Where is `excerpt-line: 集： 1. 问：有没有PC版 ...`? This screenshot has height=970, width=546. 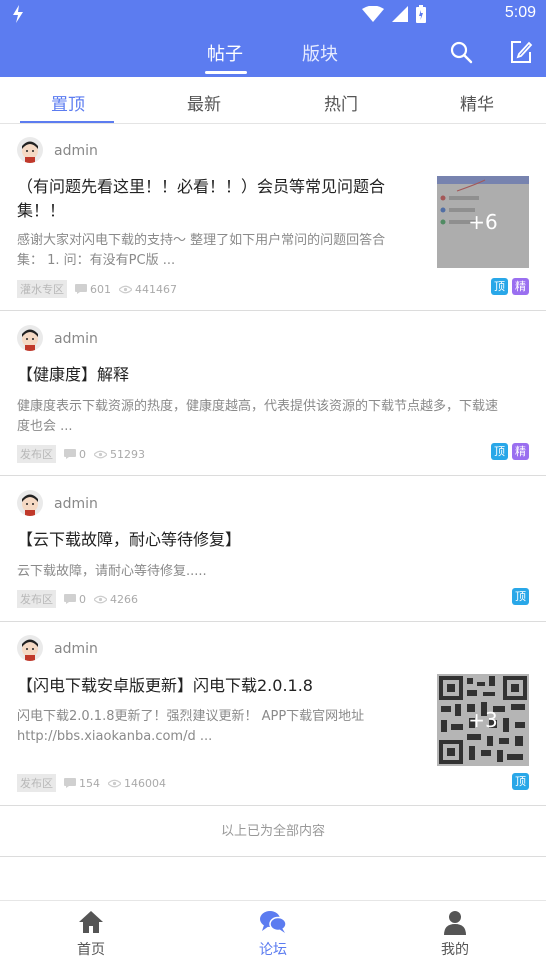 excerpt-line: 集： 1. 问：有没有PC版 ... is located at coordinates (96, 260).